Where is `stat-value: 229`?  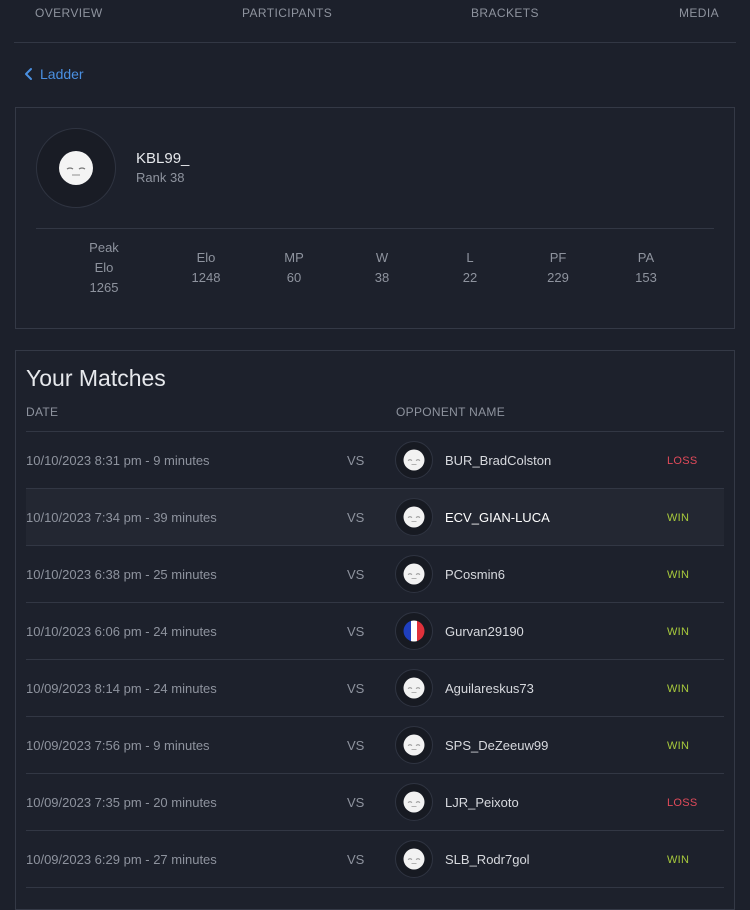 stat-value: 229 is located at coordinates (558, 277).